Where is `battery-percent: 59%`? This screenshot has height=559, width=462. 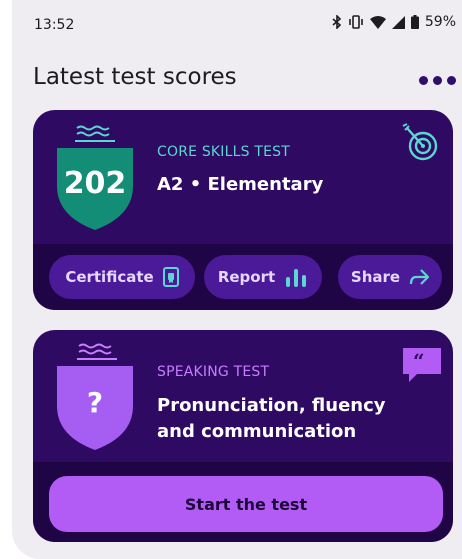 battery-percent: 59% is located at coordinates (440, 22).